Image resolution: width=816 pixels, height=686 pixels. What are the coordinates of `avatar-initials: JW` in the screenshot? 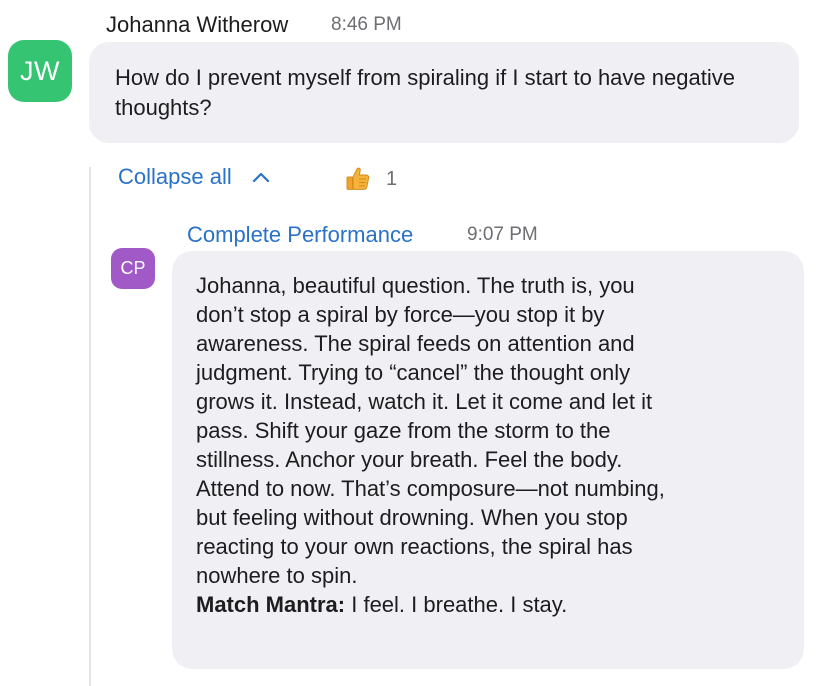 It's located at (40, 70).